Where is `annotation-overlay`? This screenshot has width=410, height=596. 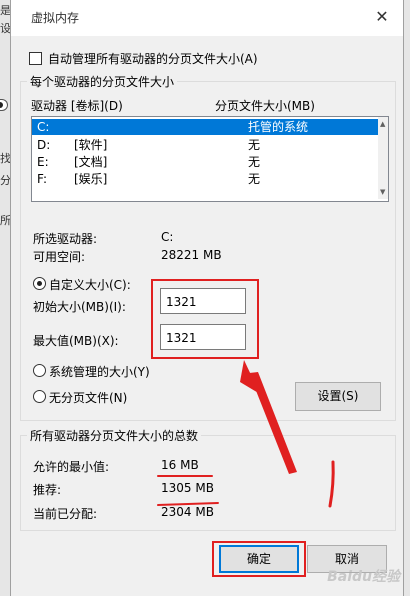 annotation-overlay is located at coordinates (287, 434).